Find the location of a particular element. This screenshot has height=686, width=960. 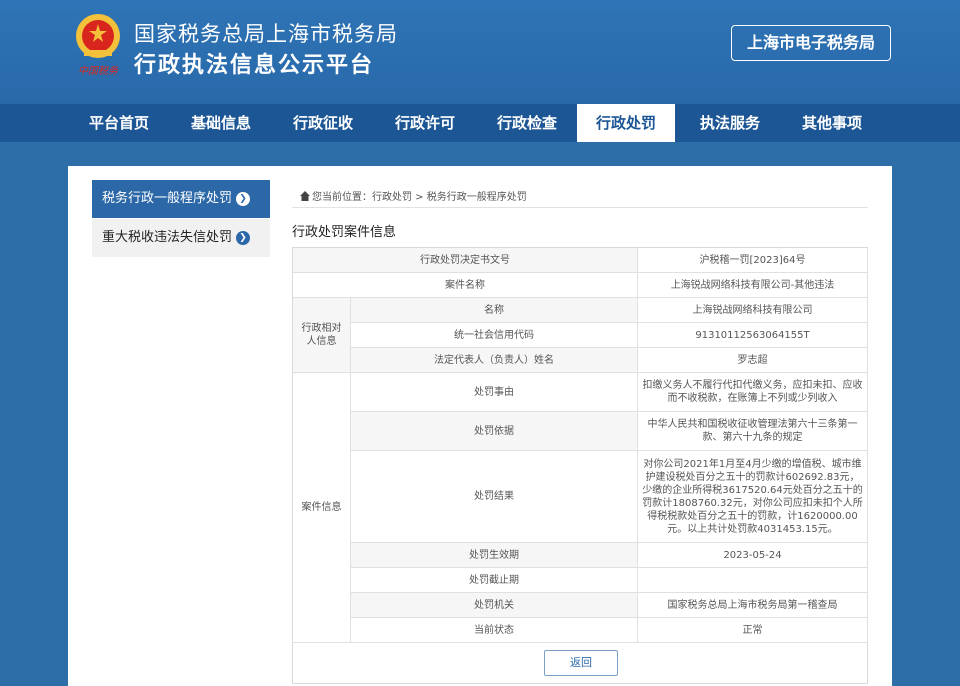

basis-label: 处罚依据 is located at coordinates (494, 431).